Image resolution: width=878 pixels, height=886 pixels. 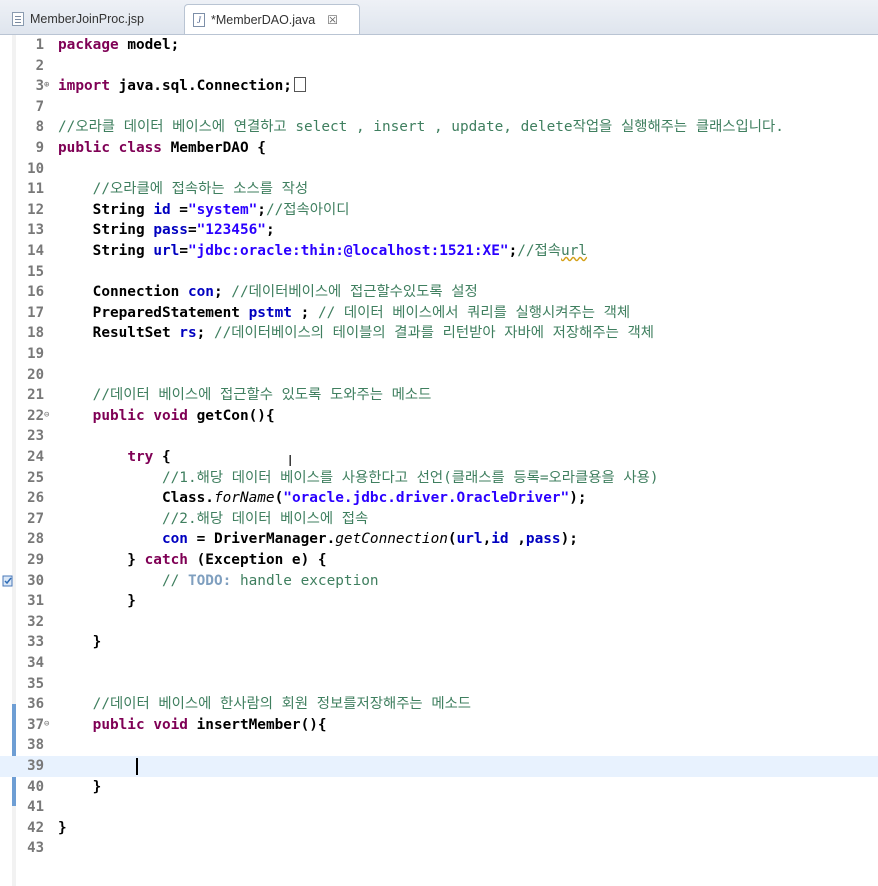 What do you see at coordinates (439, 601) in the screenshot?
I see `code-line: 31 }` at bounding box center [439, 601].